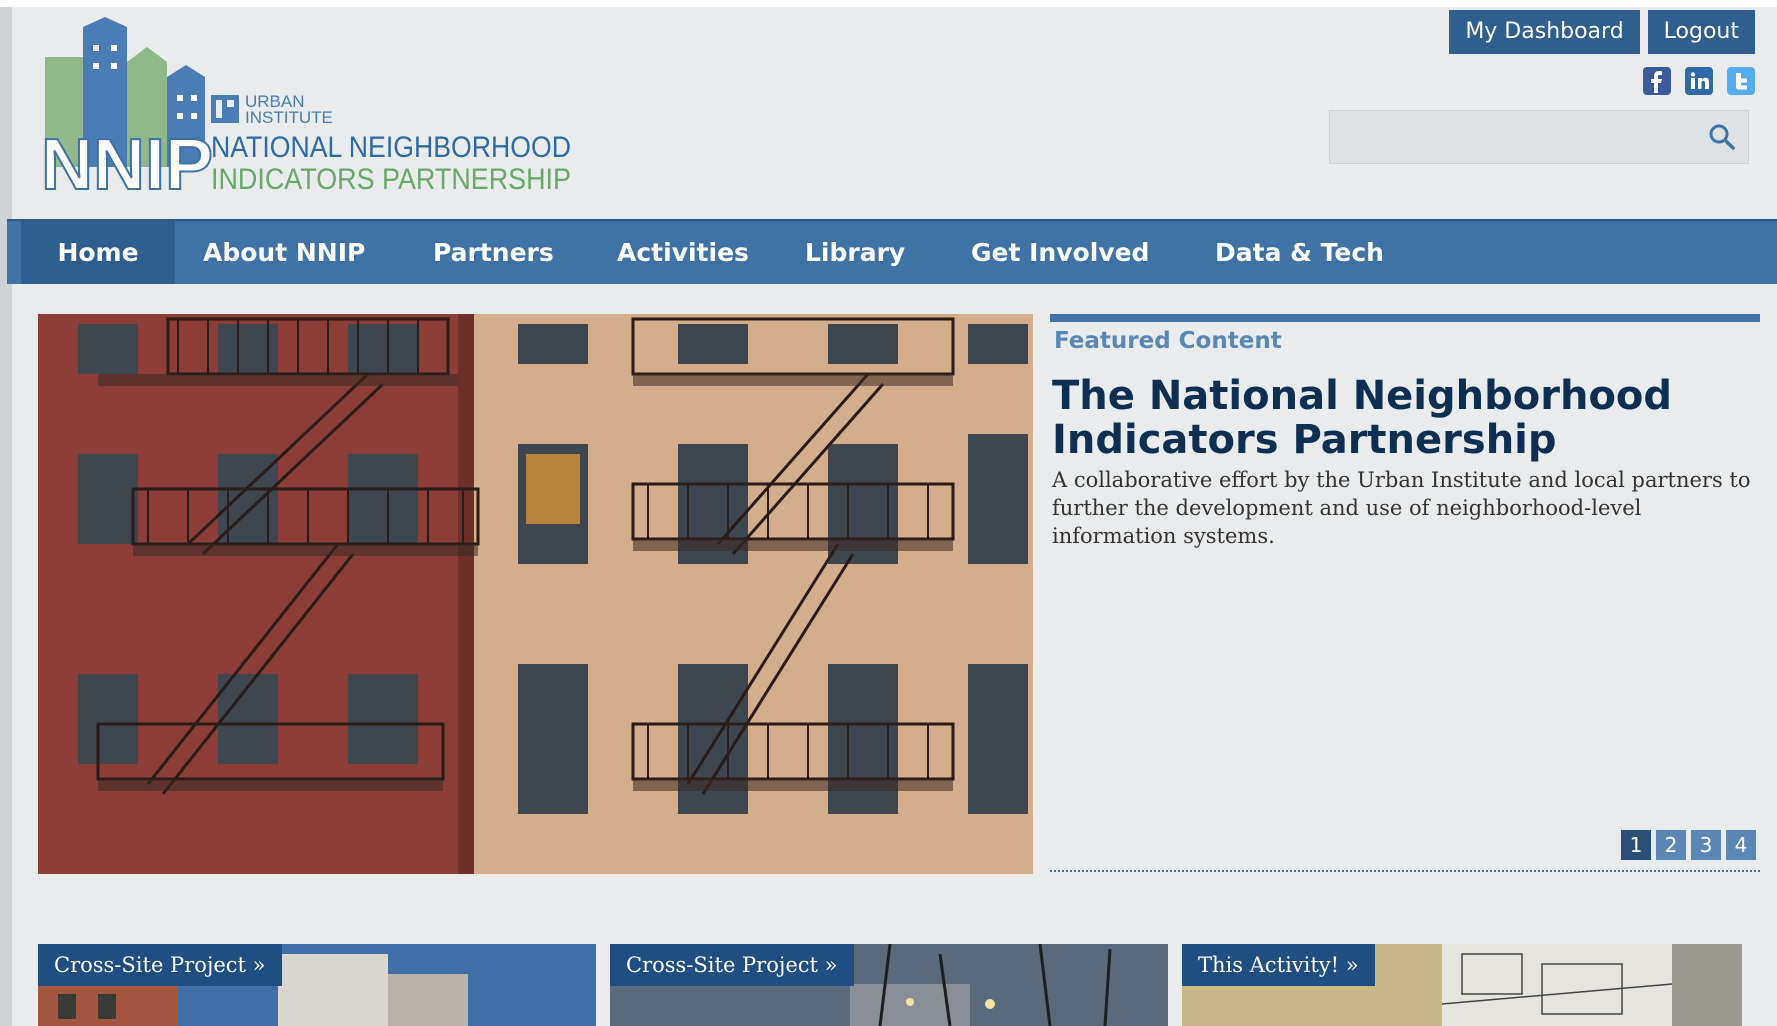 This screenshot has width=1777, height=1026. I want to click on nav-about-nnip: About NNIP, so click(284, 252).